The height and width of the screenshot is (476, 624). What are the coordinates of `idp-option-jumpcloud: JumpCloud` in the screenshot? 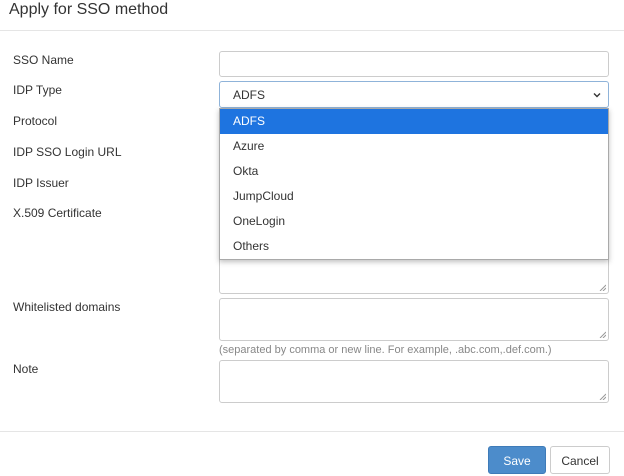 It's located at (414, 196).